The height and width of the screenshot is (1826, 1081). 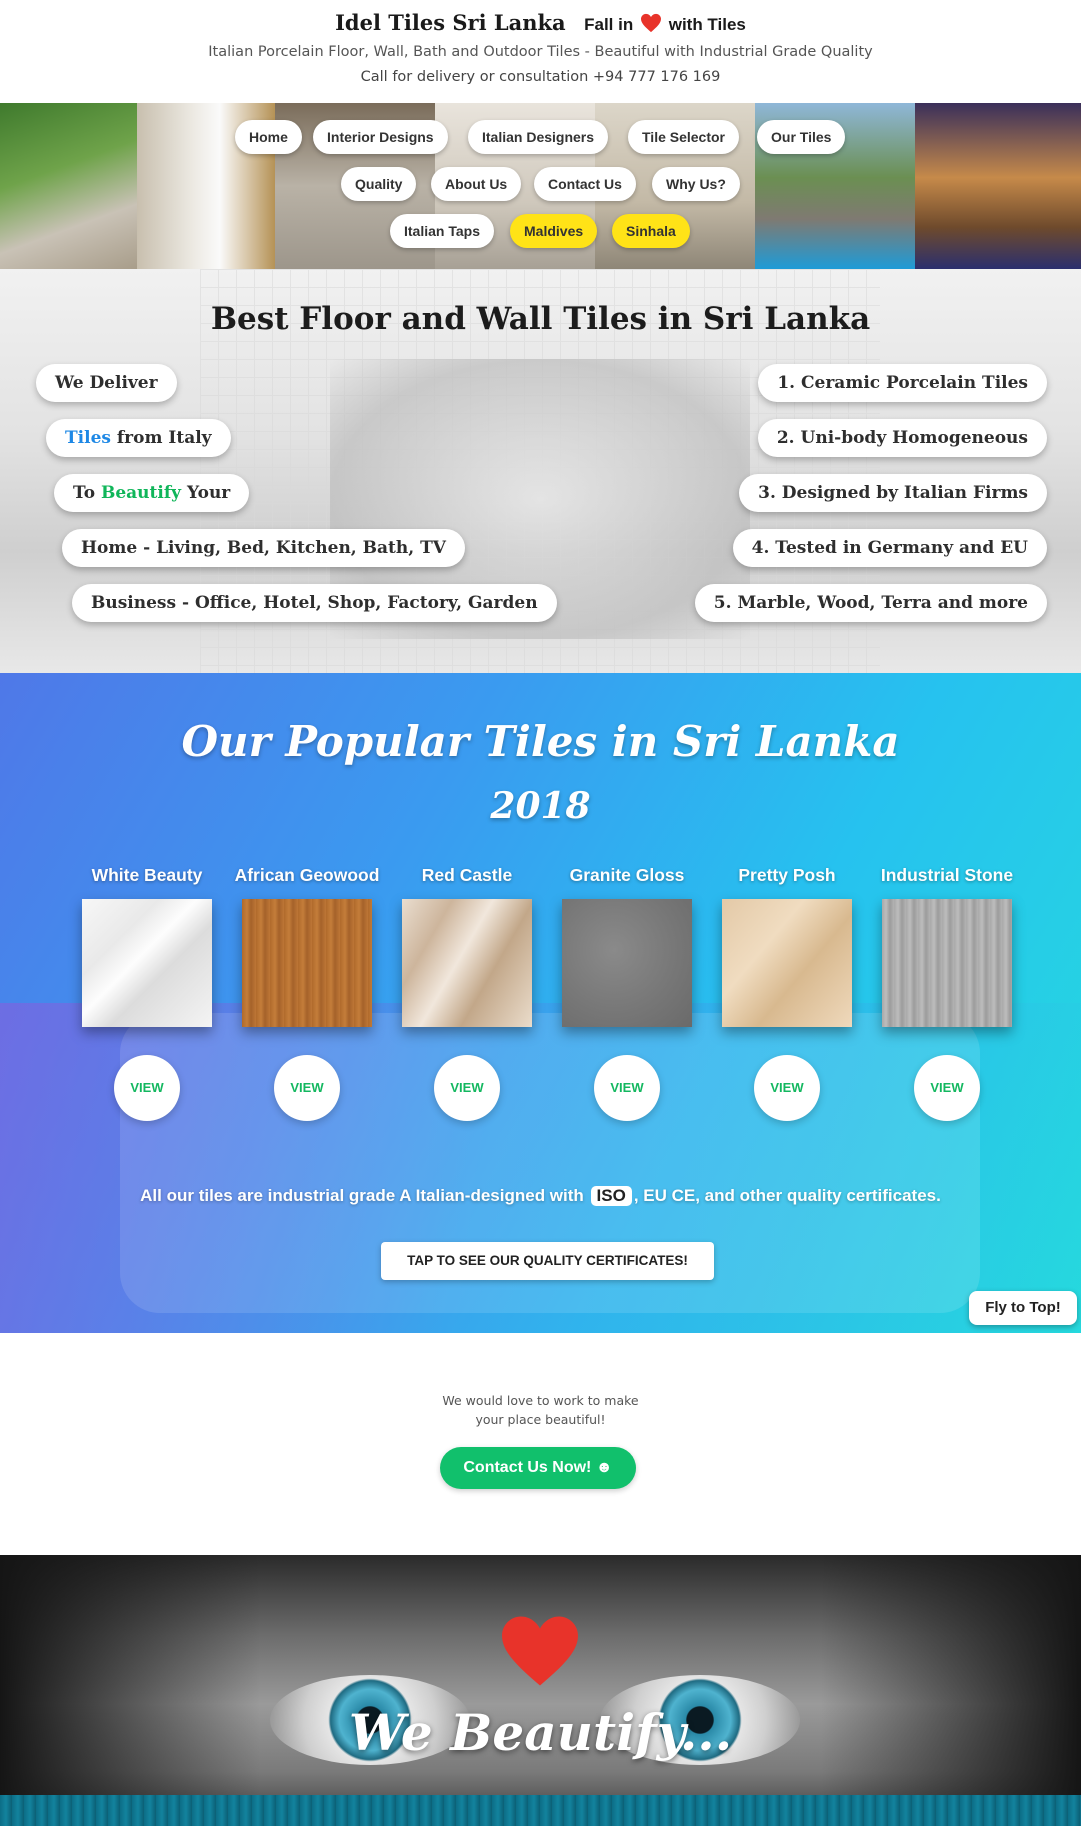 I want to click on hair-right, so click(x=951, y=1690).